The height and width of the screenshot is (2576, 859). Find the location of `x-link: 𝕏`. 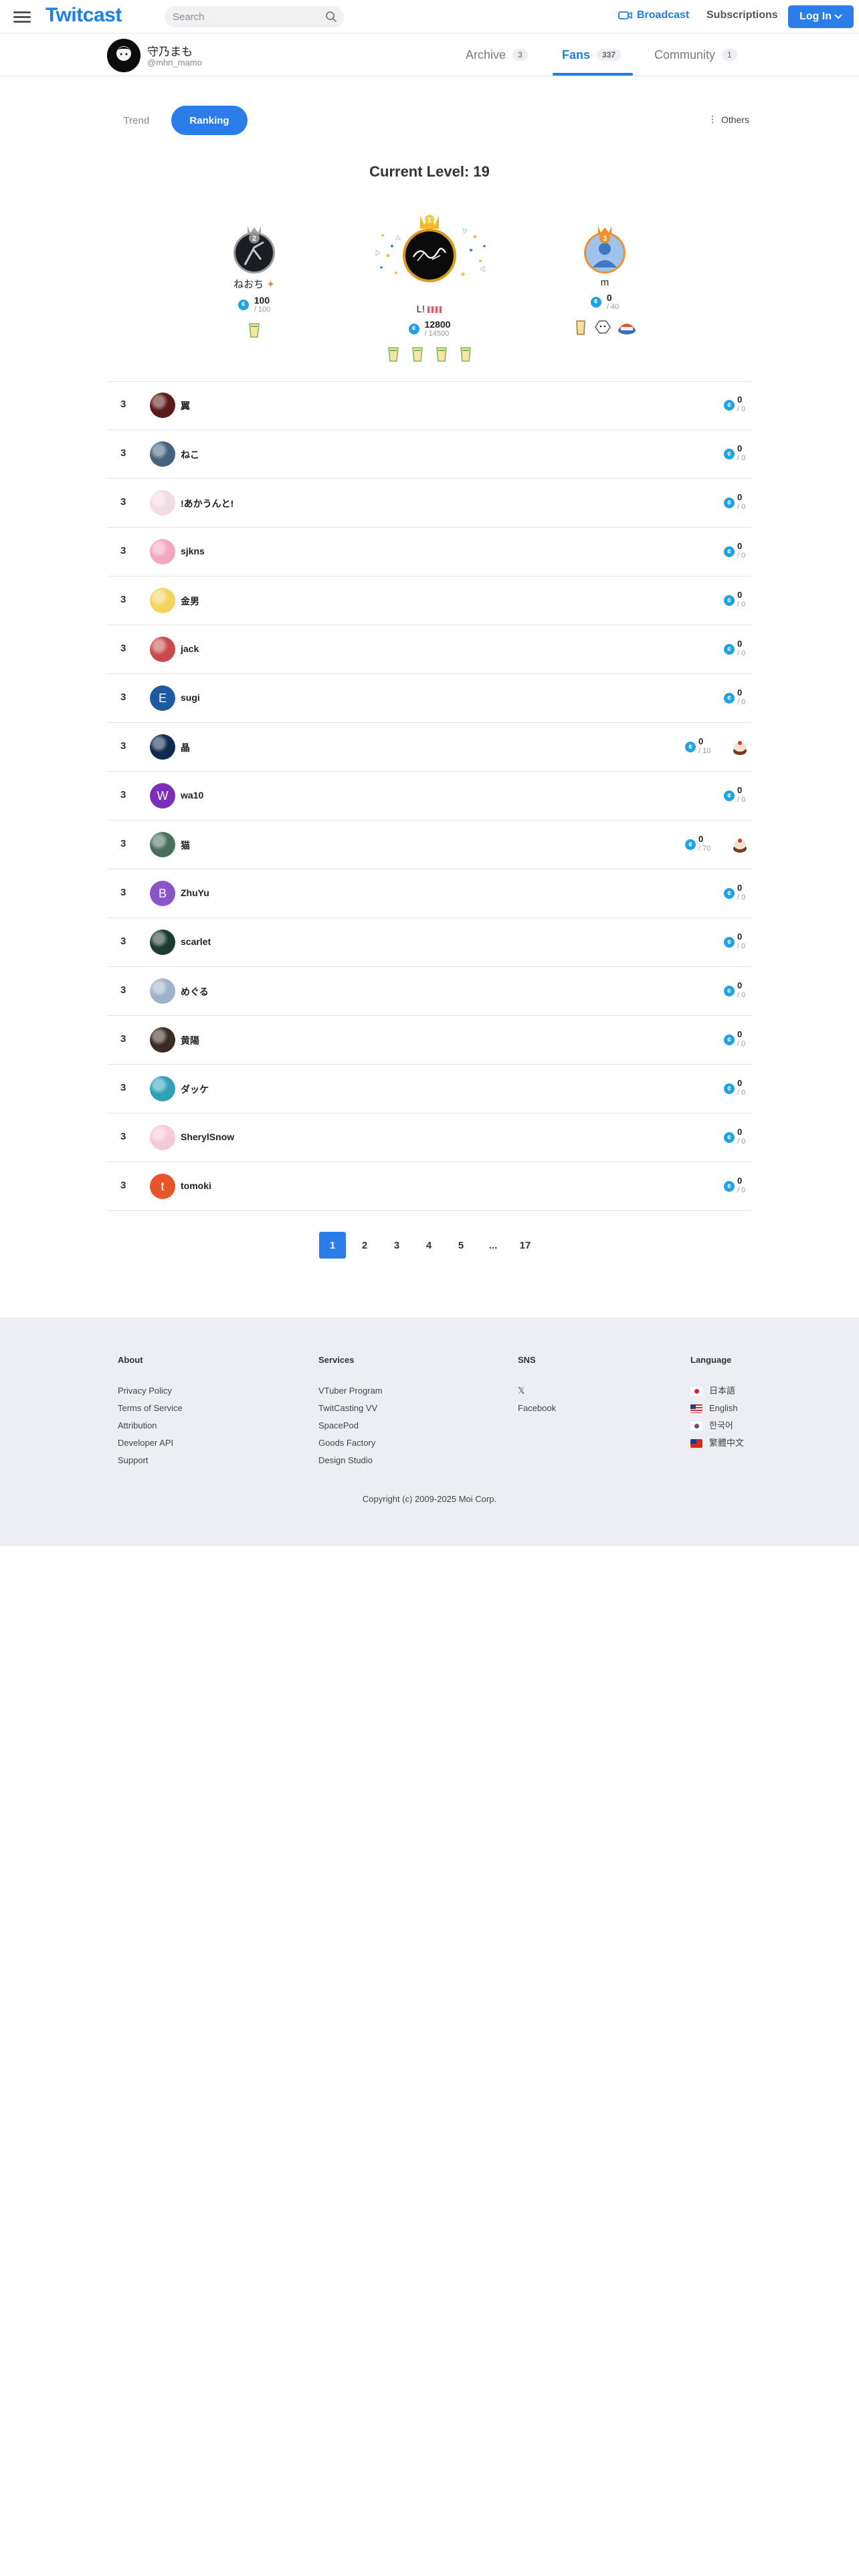

x-link: 𝕏 is located at coordinates (537, 1391).